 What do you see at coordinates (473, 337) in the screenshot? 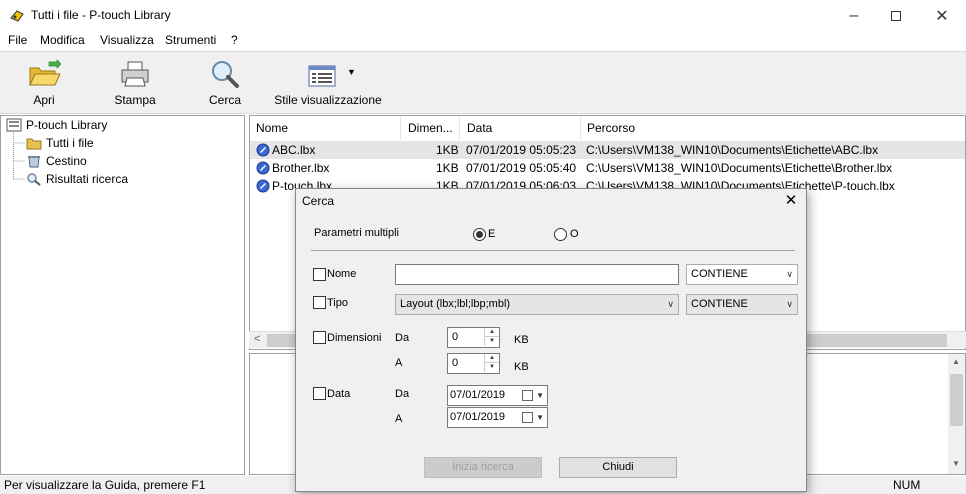
I see `size-from-stepper: 0 ▲ ▼` at bounding box center [473, 337].